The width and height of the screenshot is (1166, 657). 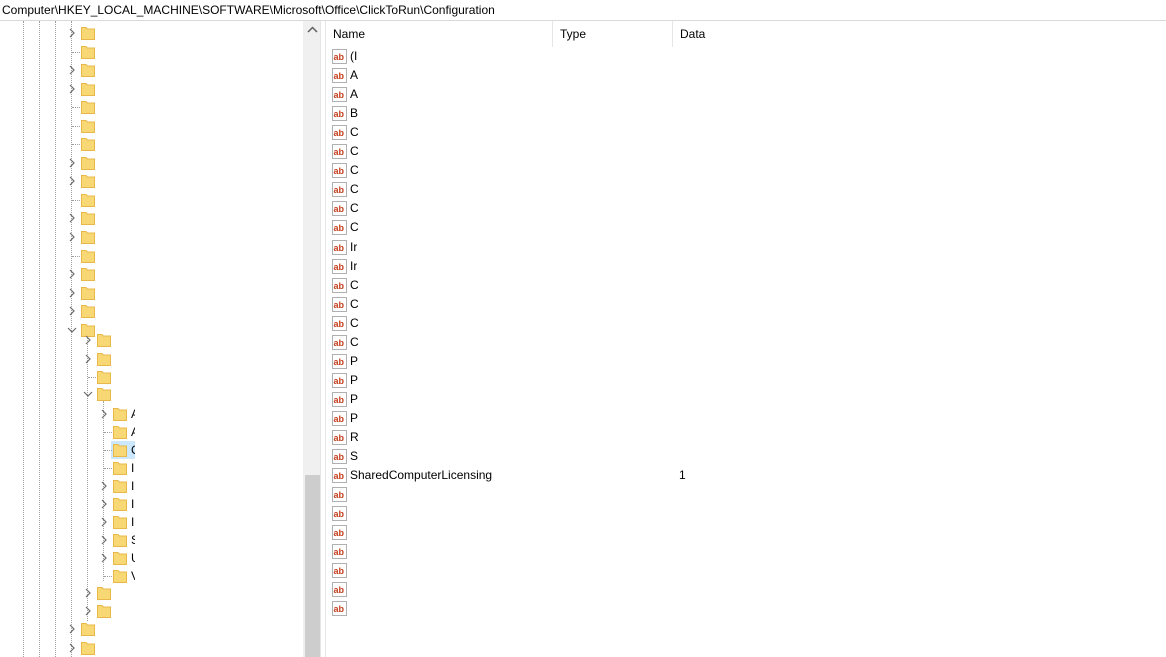 What do you see at coordinates (919, 34) in the screenshot?
I see `column-header-data: Data` at bounding box center [919, 34].